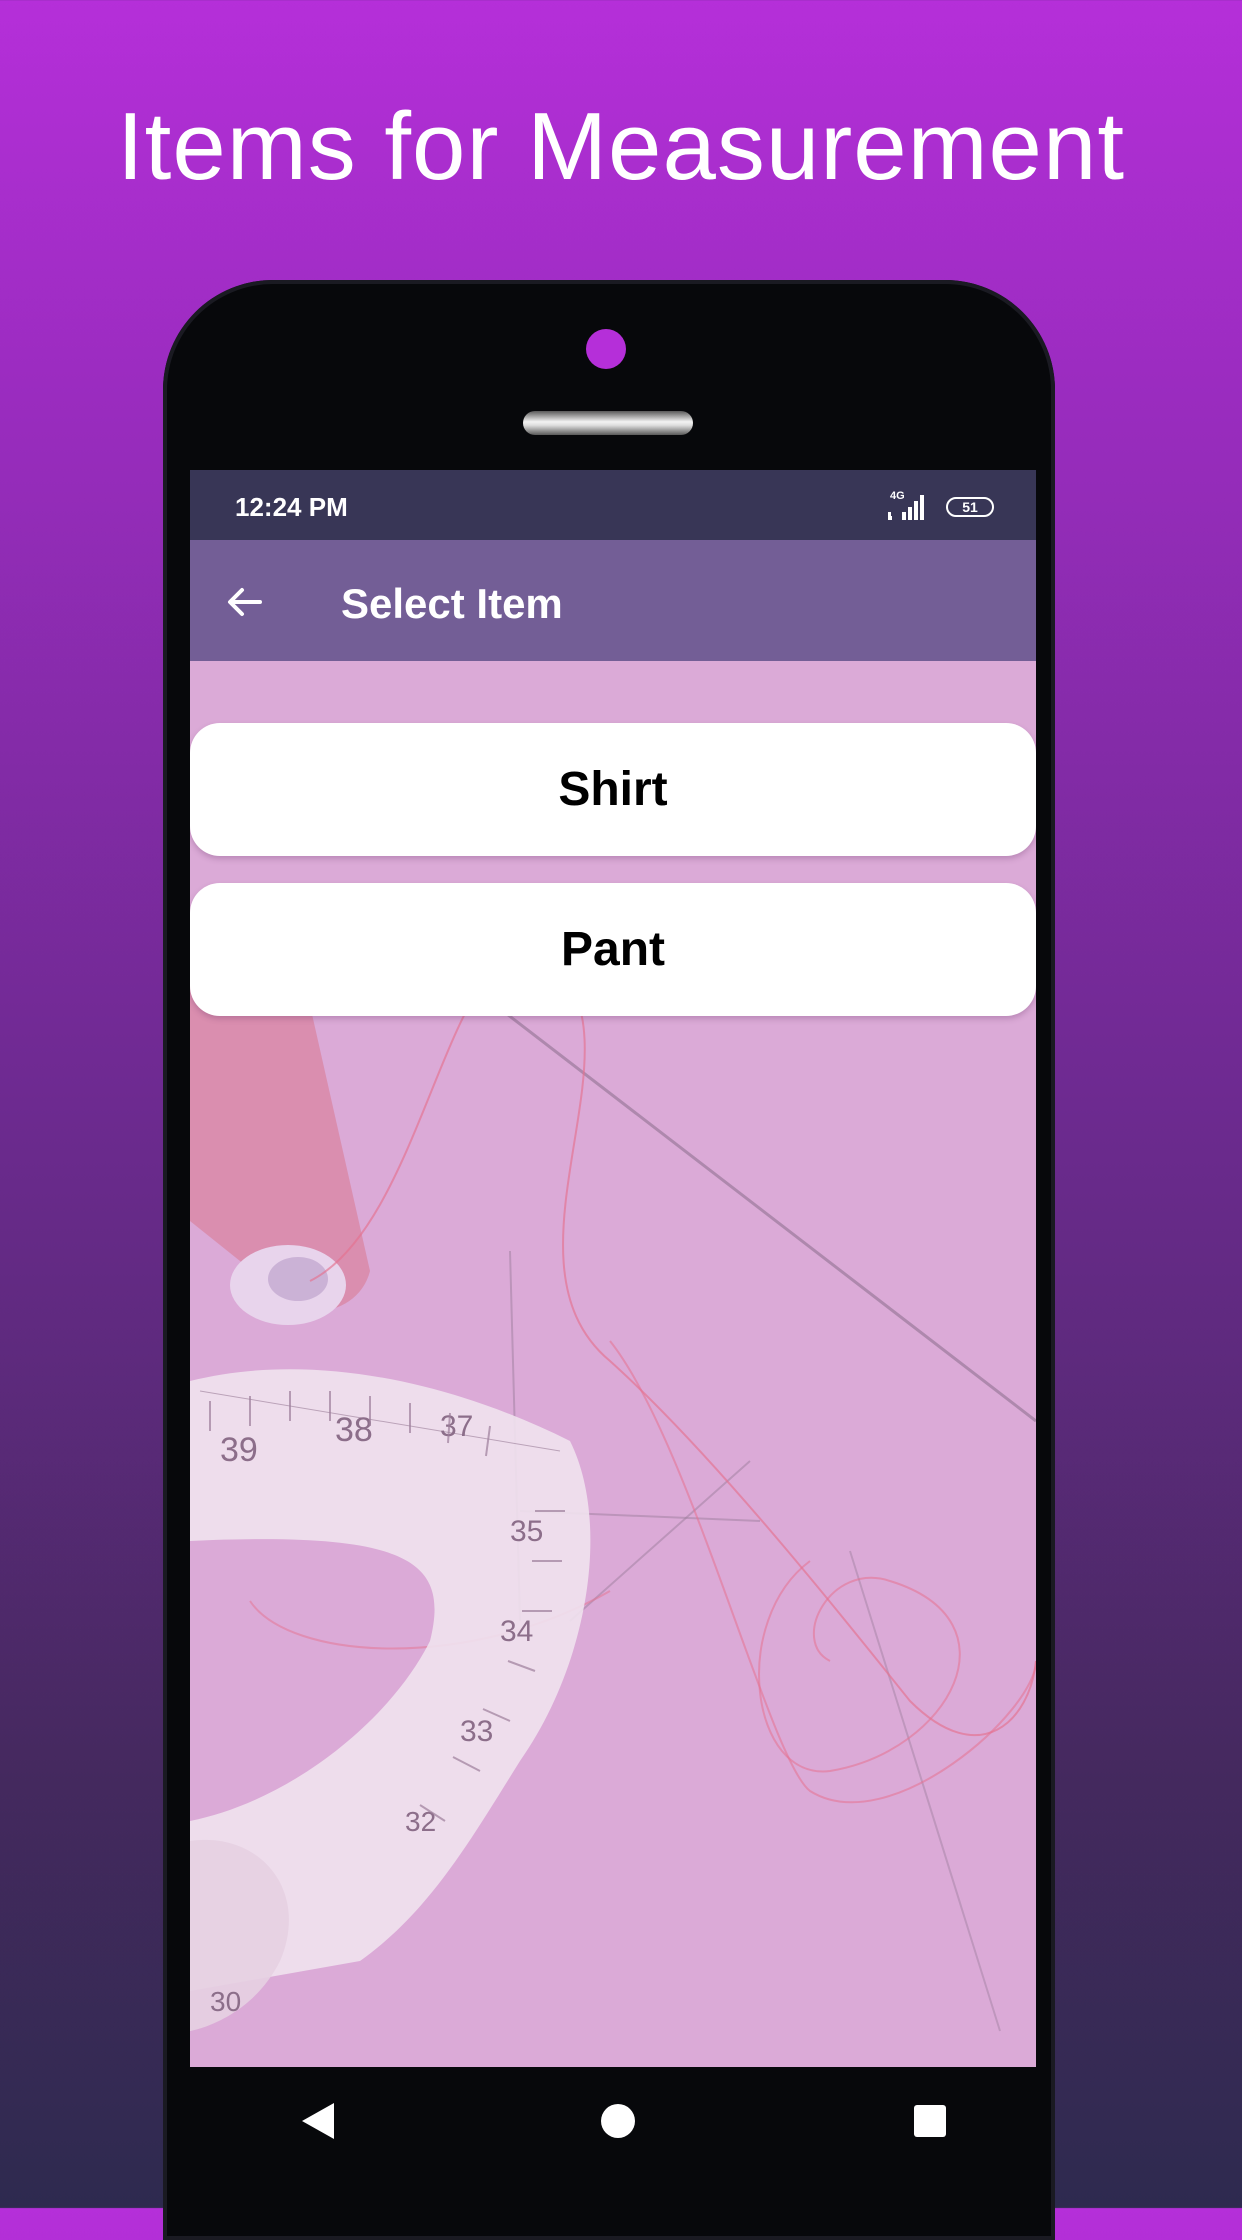 Image resolution: width=1242 pixels, height=2240 pixels. I want to click on svg-text: 34, so click(516, 1631).